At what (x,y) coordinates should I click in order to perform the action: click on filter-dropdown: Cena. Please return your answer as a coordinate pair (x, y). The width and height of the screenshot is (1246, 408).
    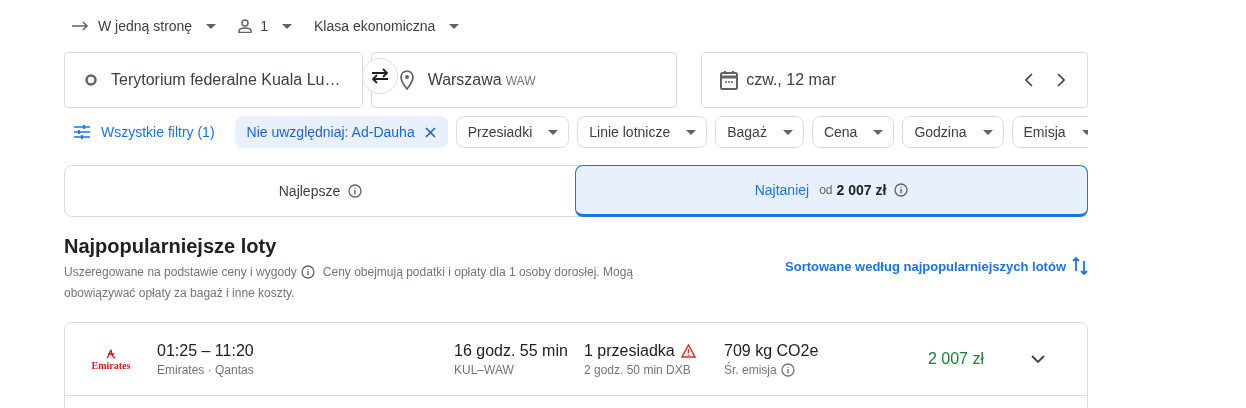
    Looking at the image, I should click on (853, 132).